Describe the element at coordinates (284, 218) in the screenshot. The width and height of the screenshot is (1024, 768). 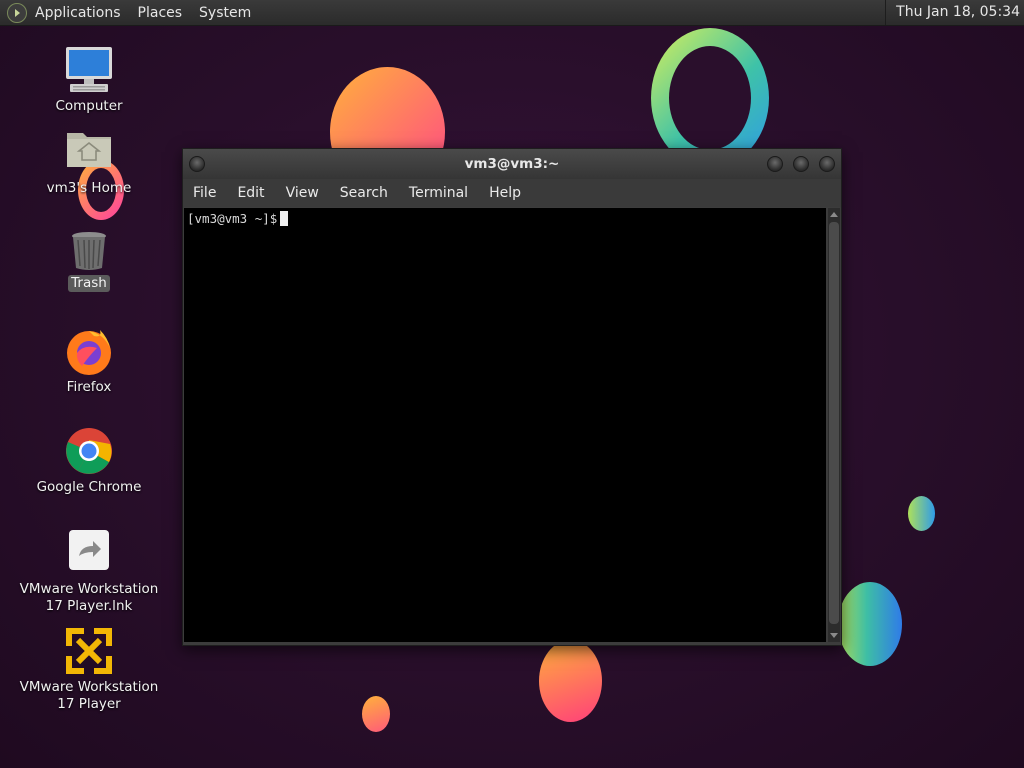
I see `terminal-cursor` at that location.